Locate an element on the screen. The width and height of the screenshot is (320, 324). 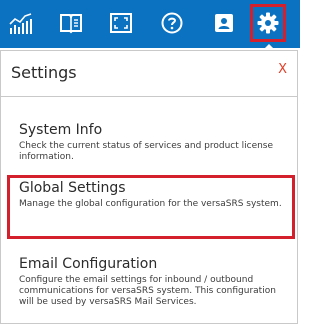
help-button is located at coordinates (172, 23).